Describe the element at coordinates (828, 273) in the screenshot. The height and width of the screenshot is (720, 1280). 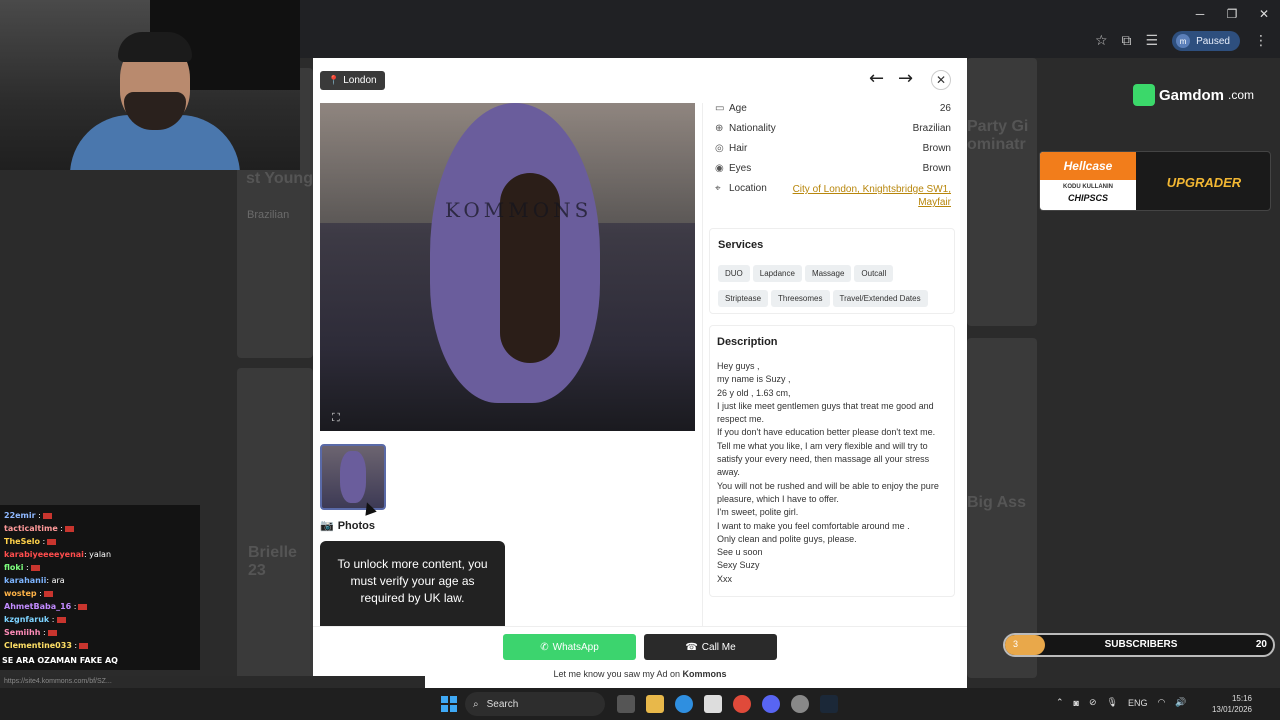
I see `service-tag: Massage` at that location.